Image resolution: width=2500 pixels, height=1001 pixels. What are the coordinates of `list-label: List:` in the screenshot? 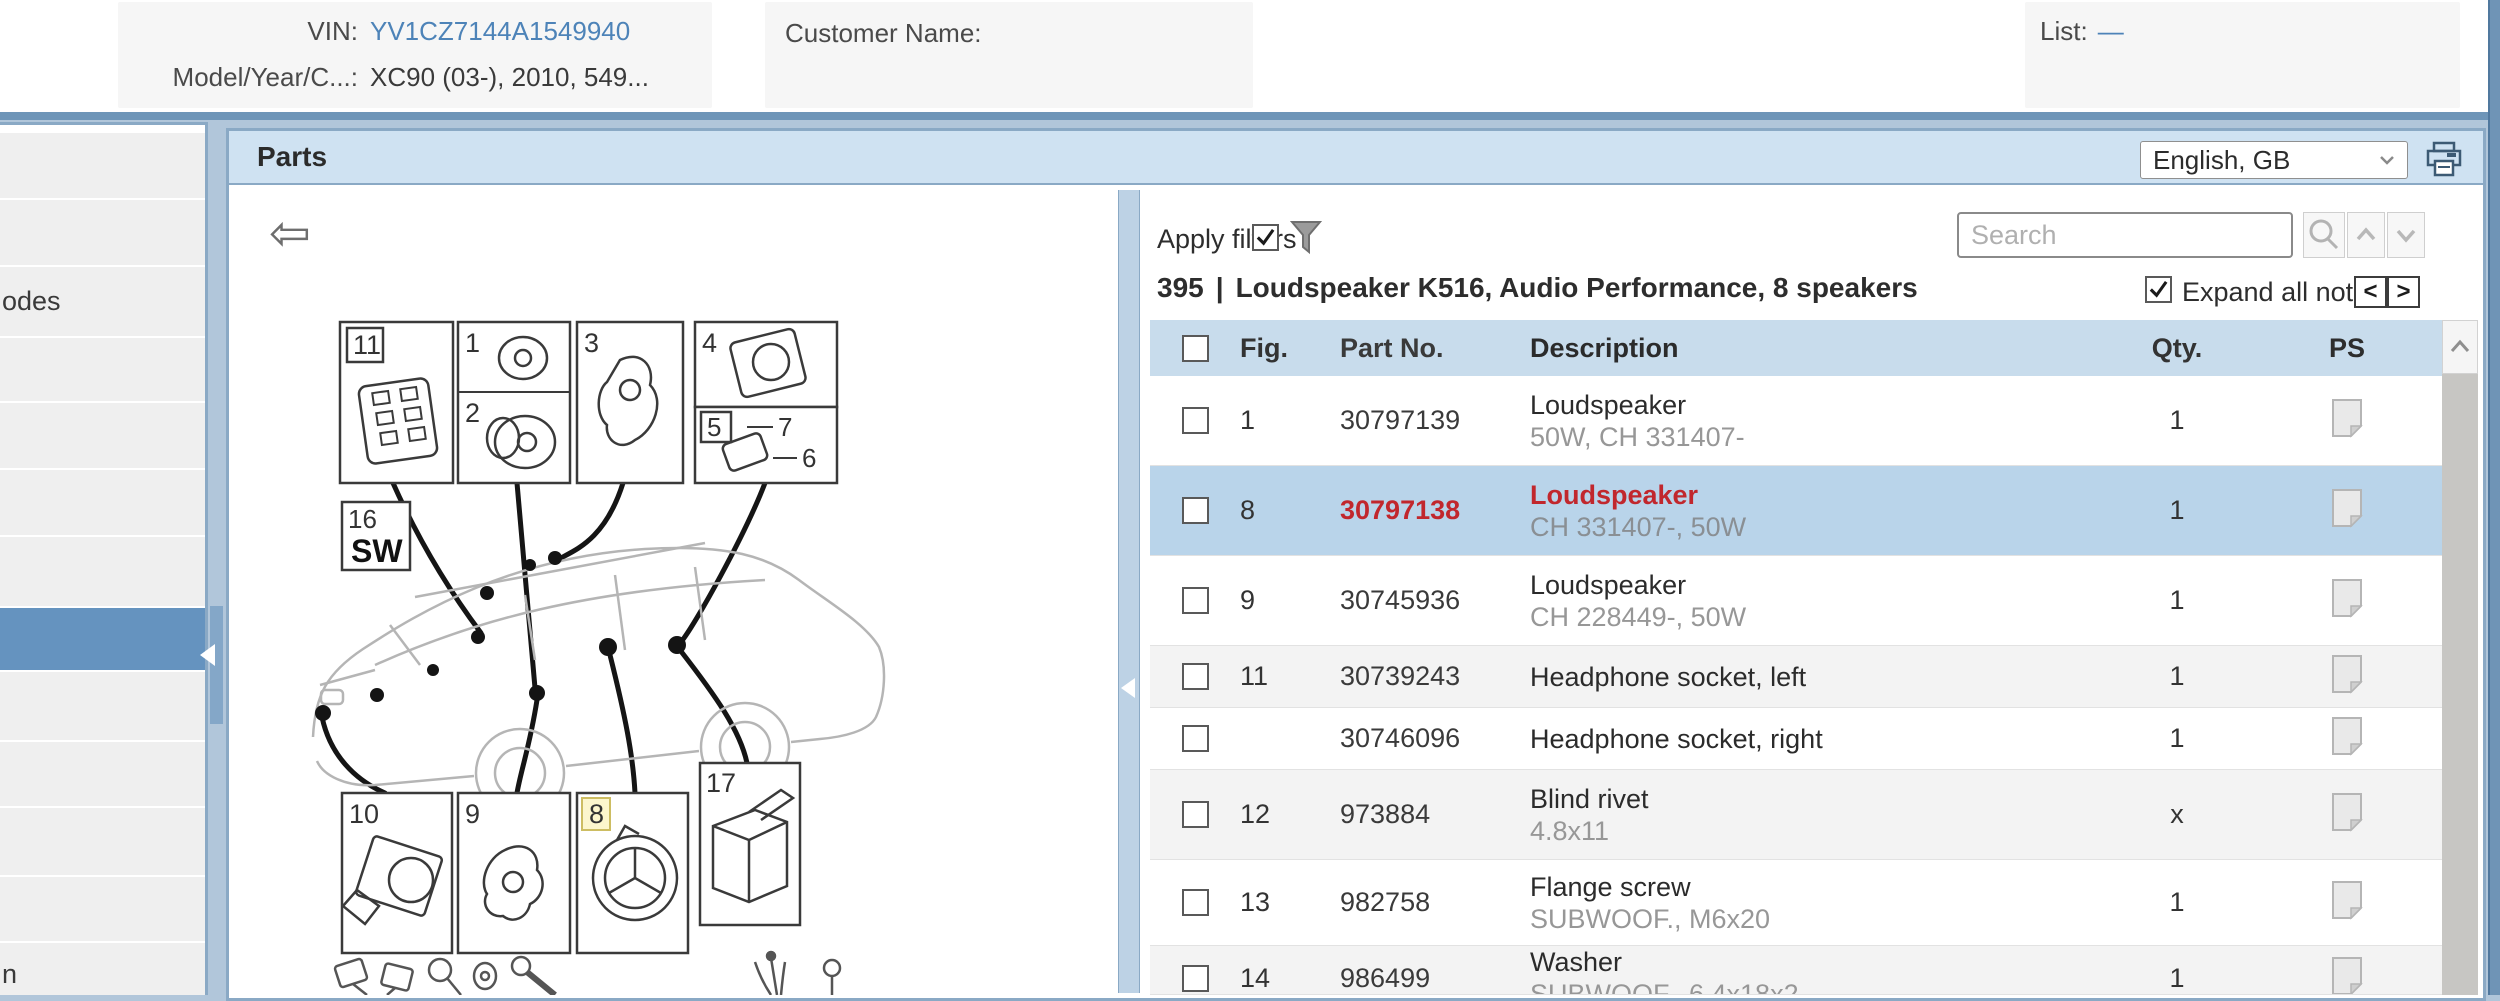 It's located at (2064, 31).